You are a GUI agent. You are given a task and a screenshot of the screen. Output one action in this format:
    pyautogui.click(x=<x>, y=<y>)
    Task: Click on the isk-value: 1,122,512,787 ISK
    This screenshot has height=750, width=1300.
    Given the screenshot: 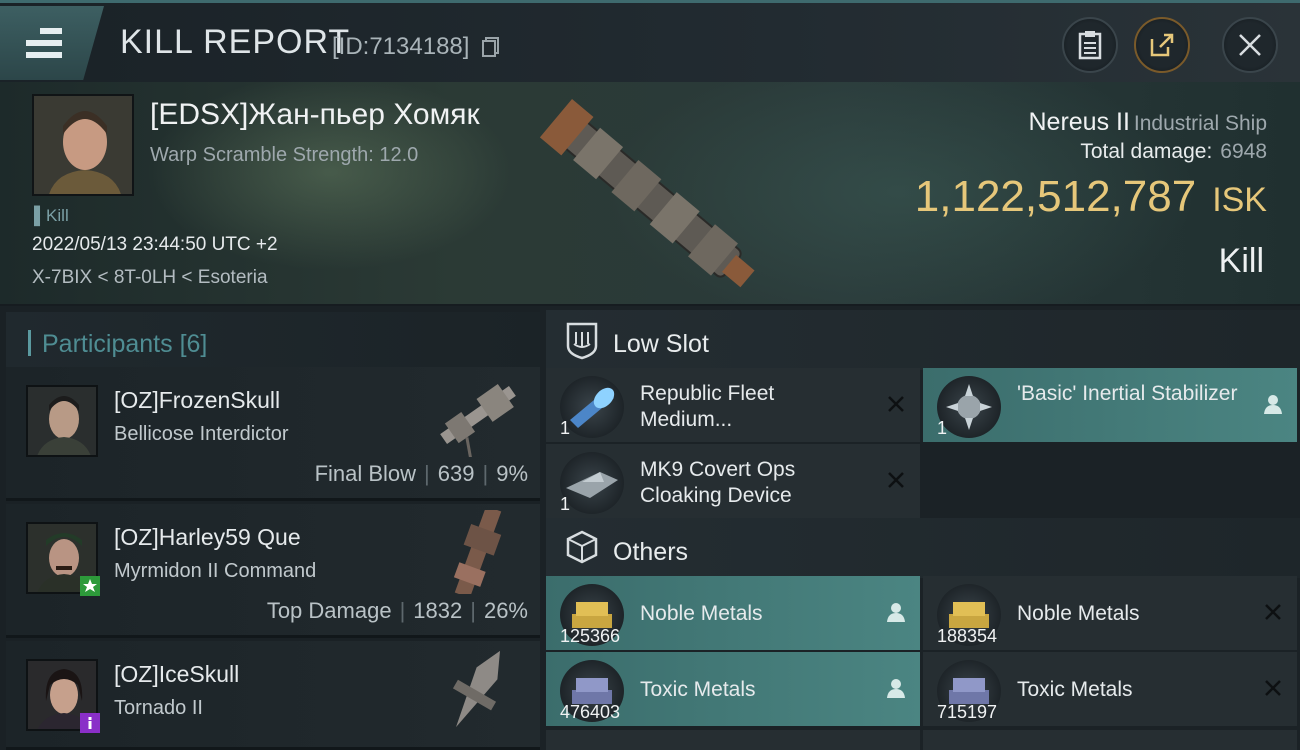 What is the action you would take?
    pyautogui.click(x=1090, y=196)
    